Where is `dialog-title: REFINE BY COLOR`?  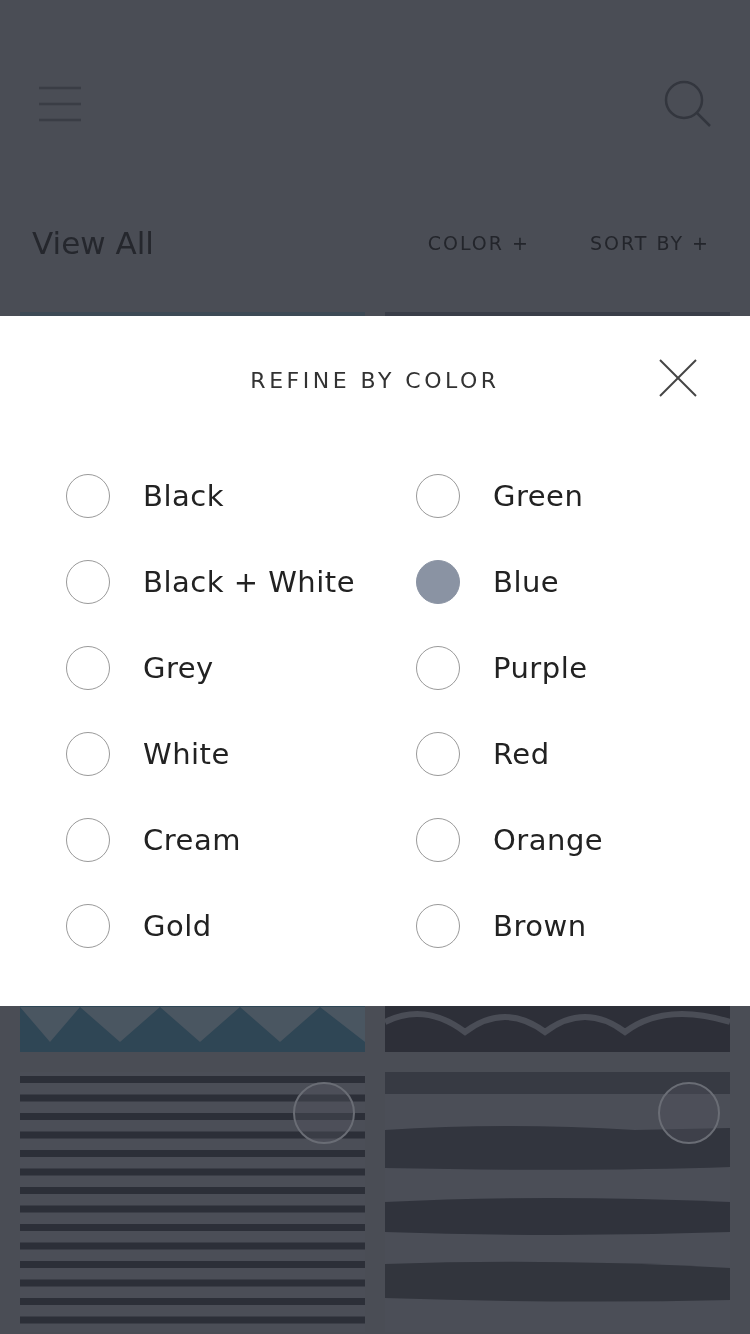 dialog-title: REFINE BY COLOR is located at coordinates (375, 380).